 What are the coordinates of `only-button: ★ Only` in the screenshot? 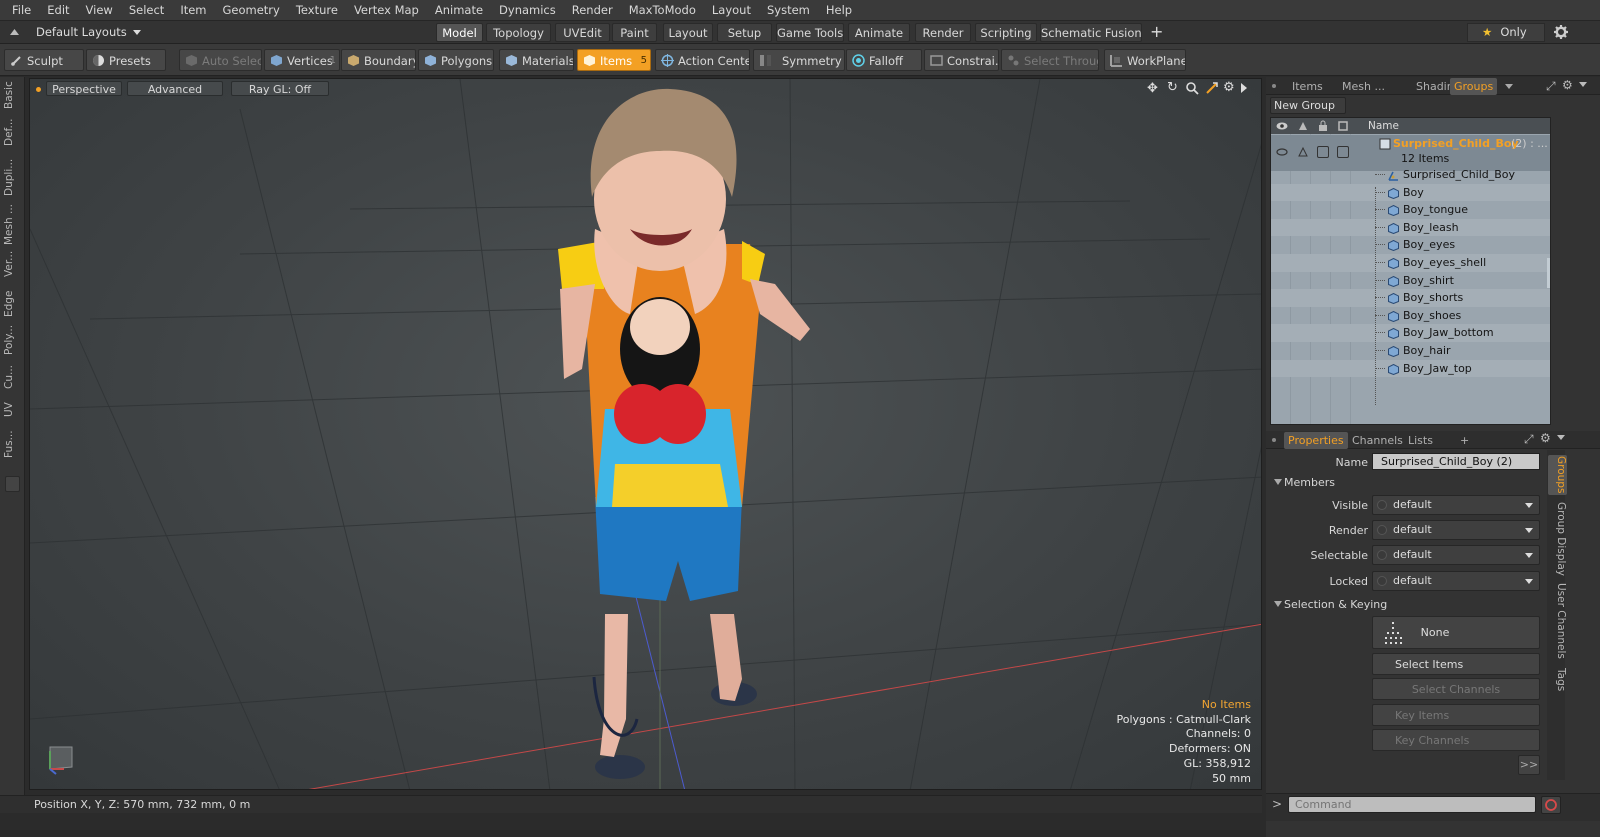 It's located at (1506, 32).